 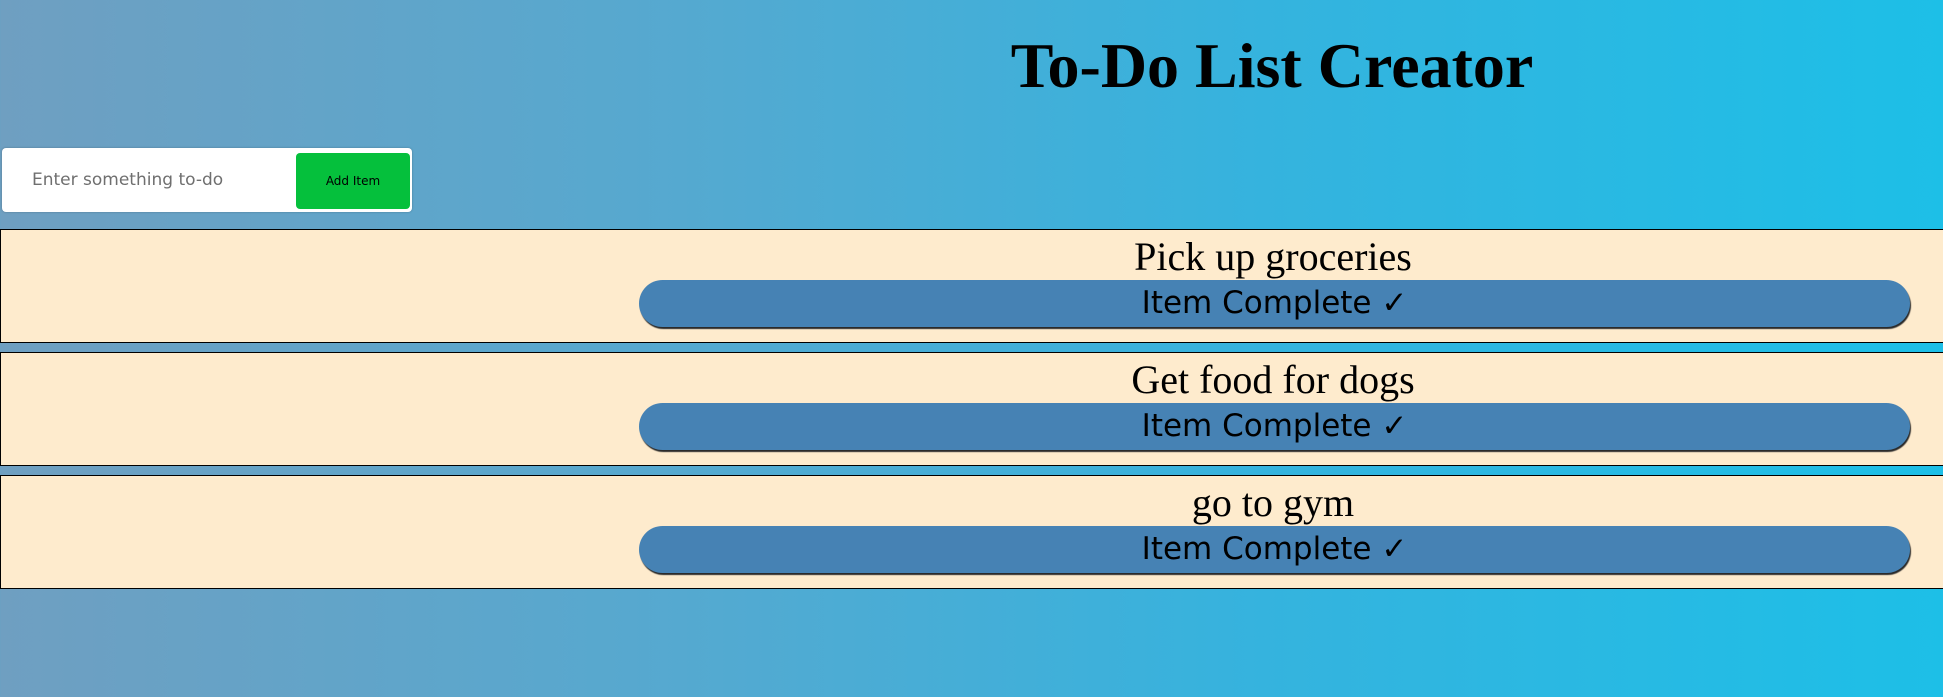 I want to click on page-title: To-Do List Creator, so click(x=1272, y=65).